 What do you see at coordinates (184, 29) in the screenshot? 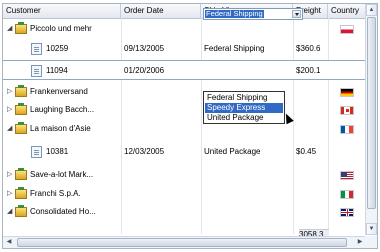
I see `customer-row: ◢ Piccolo und mehr` at bounding box center [184, 29].